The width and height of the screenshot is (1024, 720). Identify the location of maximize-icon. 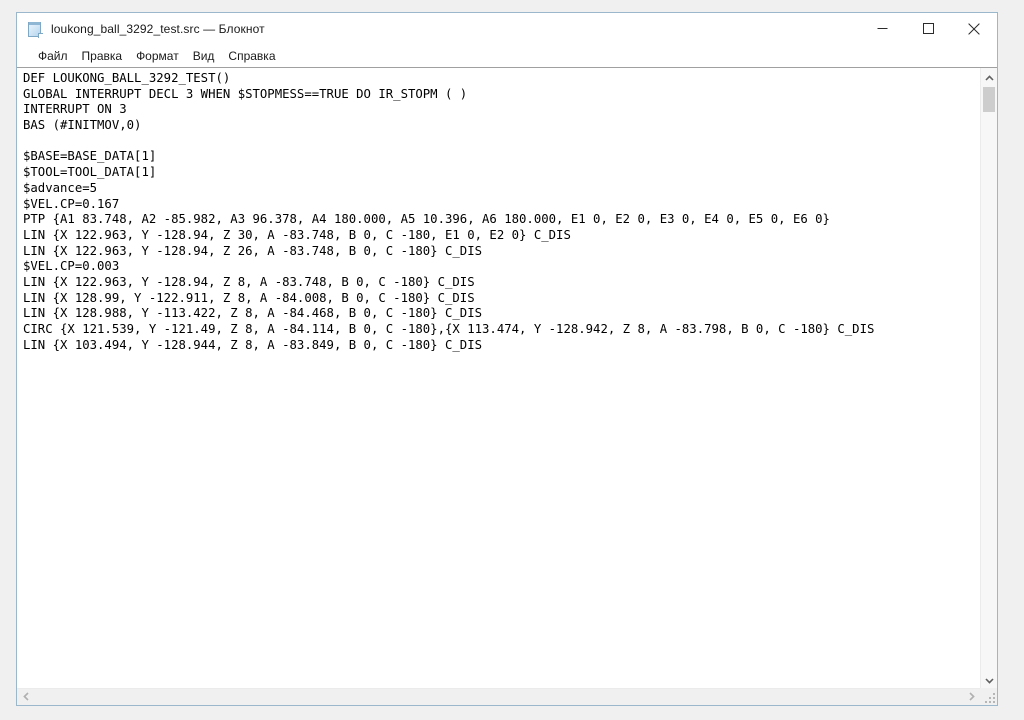
(928, 28).